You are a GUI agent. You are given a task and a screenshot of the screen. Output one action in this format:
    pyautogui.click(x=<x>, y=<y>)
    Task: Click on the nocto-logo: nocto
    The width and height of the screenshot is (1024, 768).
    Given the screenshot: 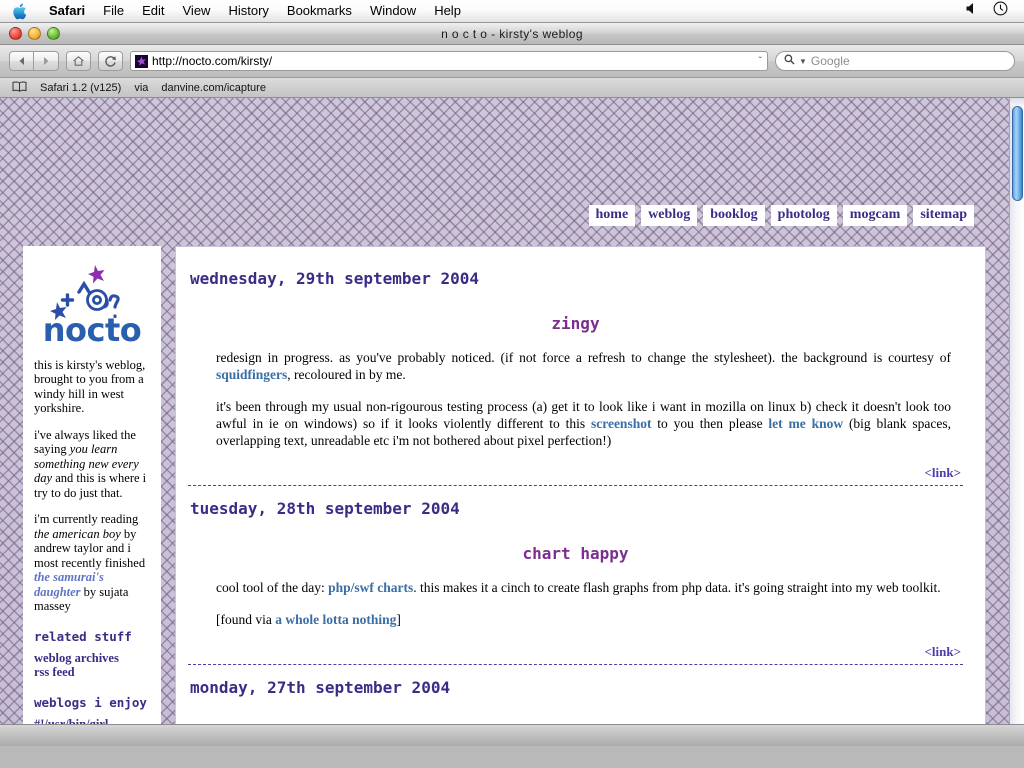 What is the action you would take?
    pyautogui.click(x=92, y=307)
    